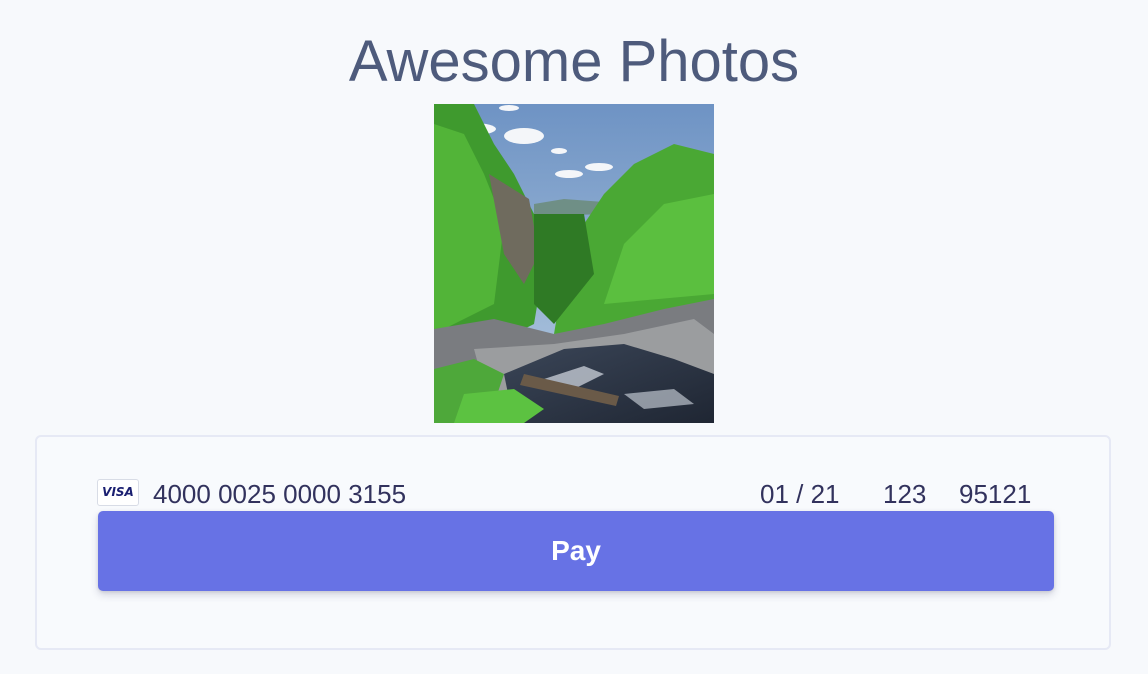  What do you see at coordinates (574, 263) in the screenshot?
I see `product-photo` at bounding box center [574, 263].